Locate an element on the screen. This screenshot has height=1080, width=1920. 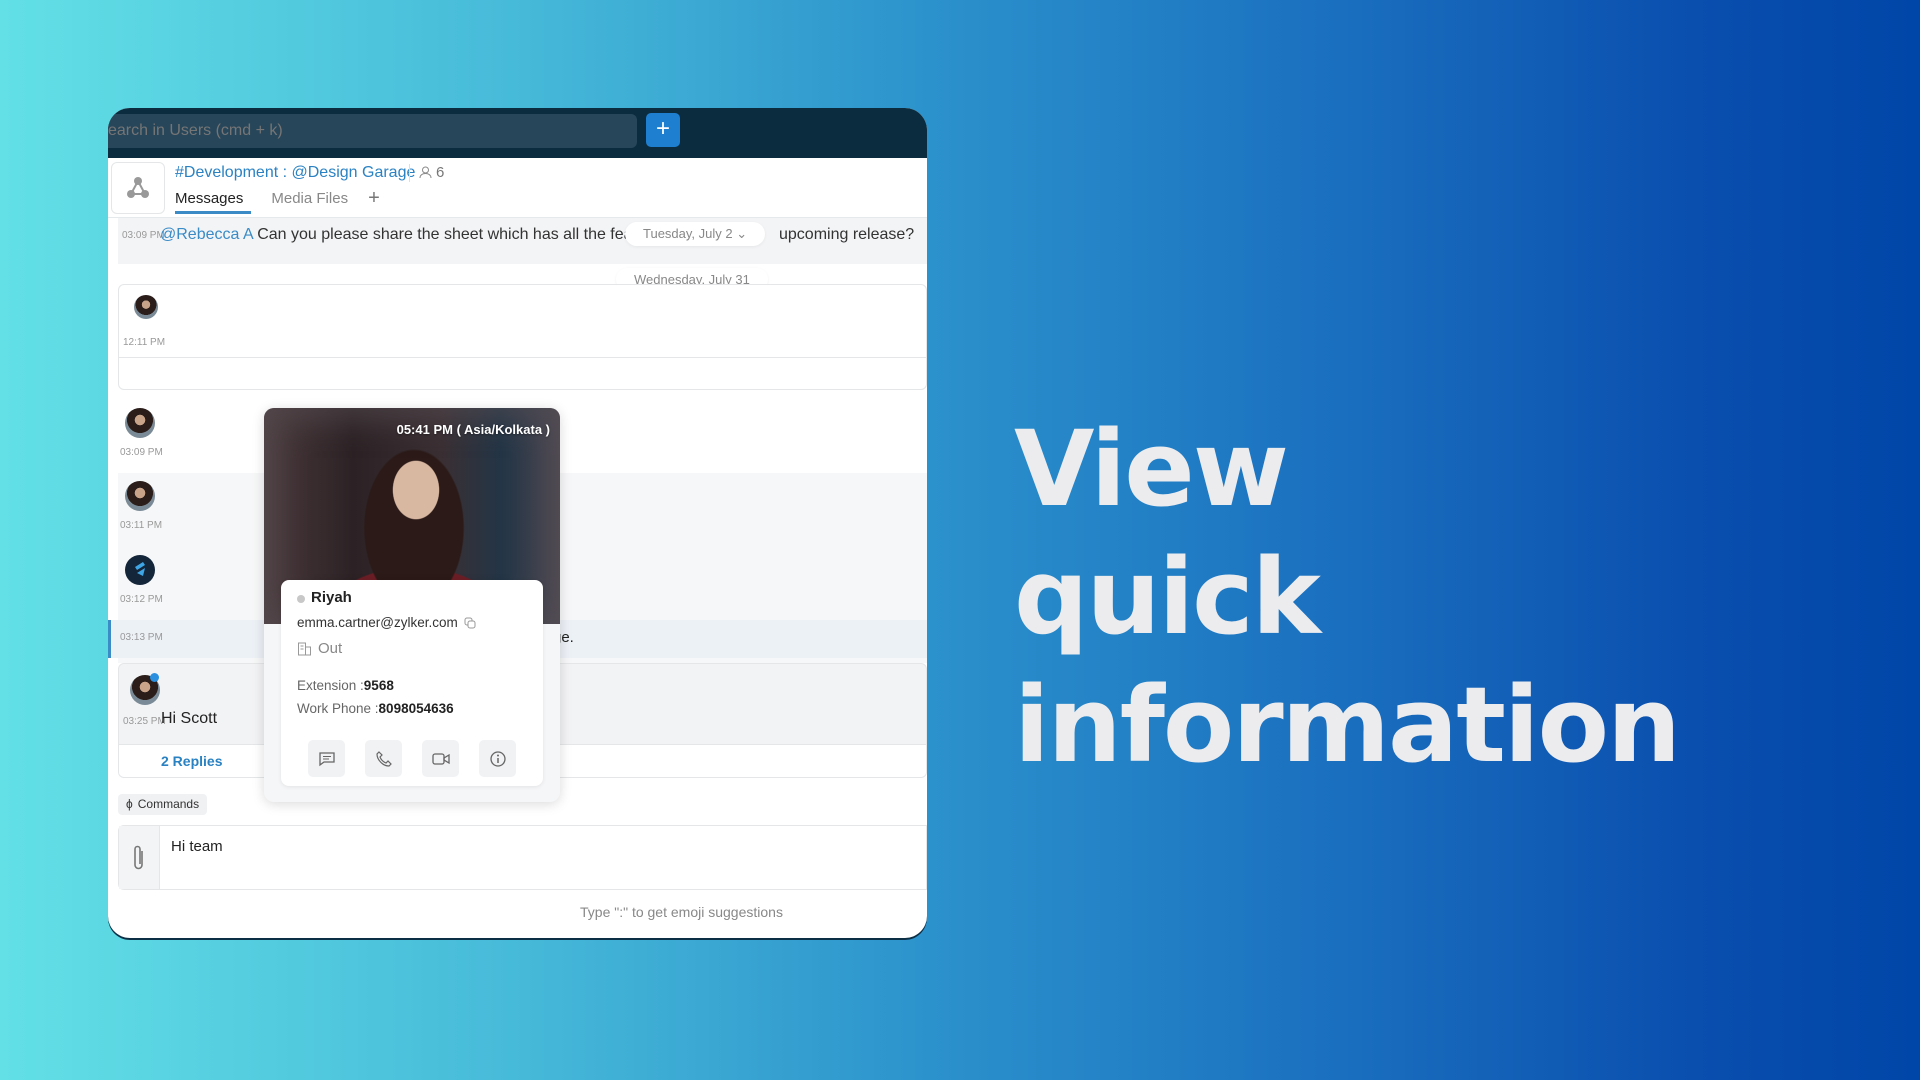
emoji-hint: Type ":" to get emoji suggestions is located at coordinates (681, 912).